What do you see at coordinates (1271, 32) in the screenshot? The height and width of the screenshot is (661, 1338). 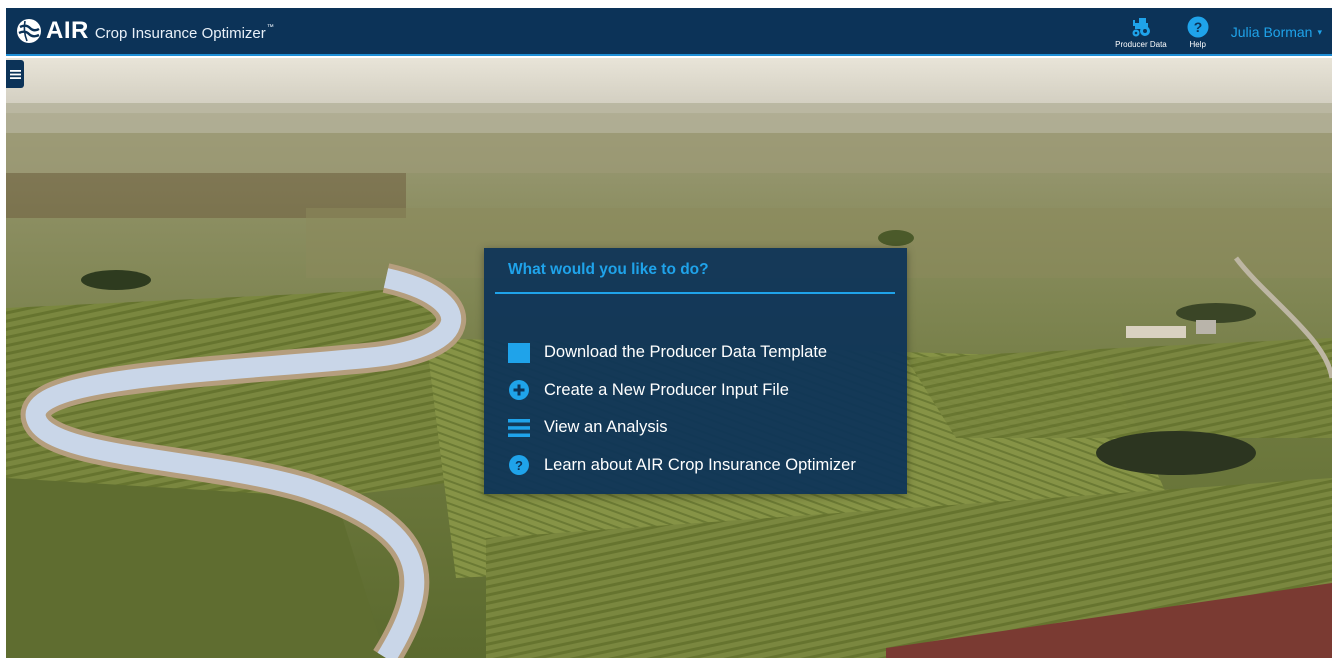 I see `user-name: Julia Borman` at bounding box center [1271, 32].